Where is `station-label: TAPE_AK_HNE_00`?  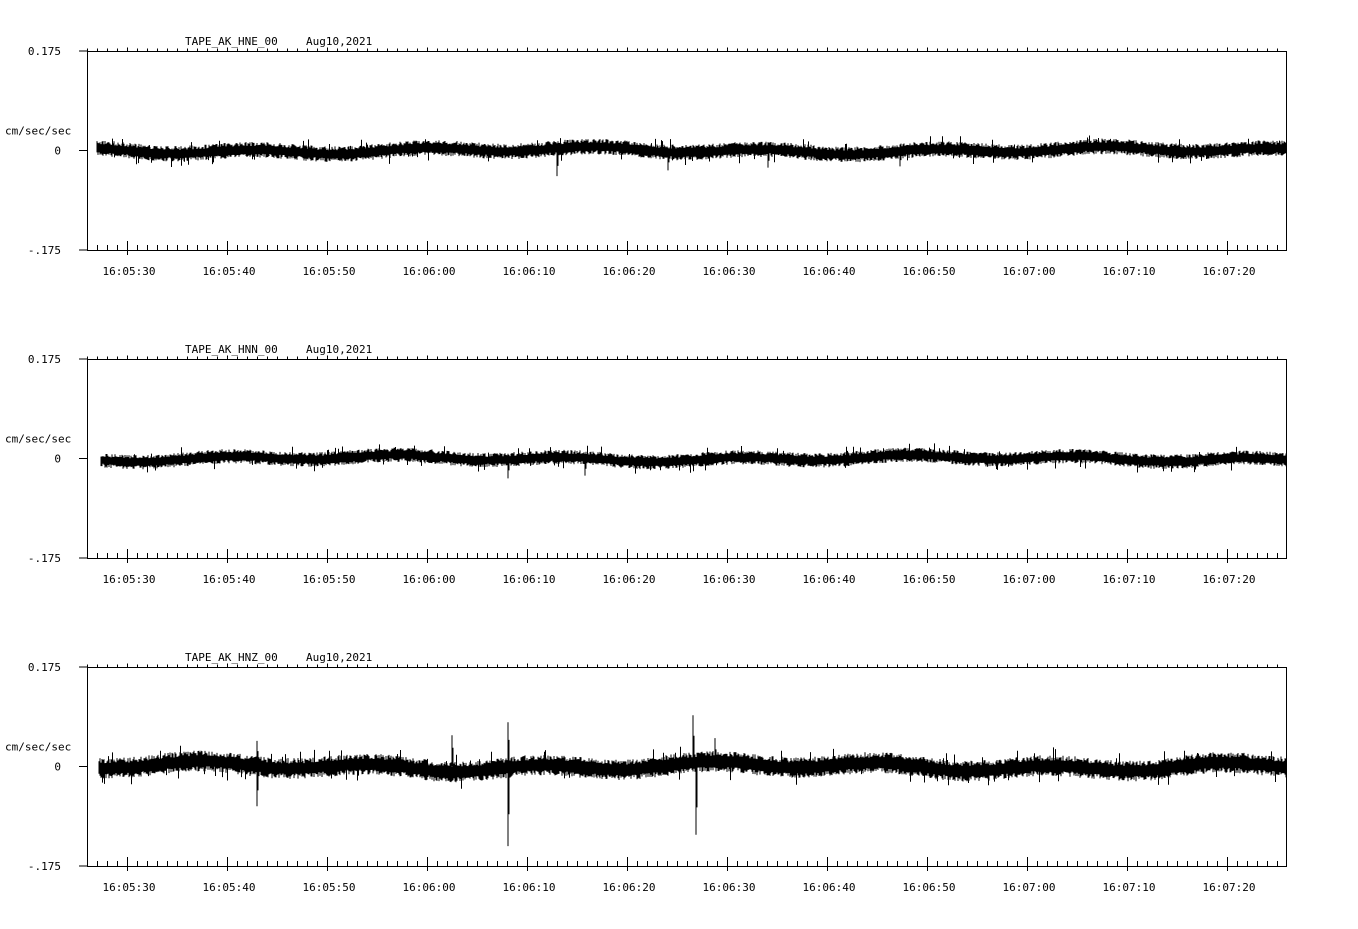 station-label: TAPE_AK_HNE_00 is located at coordinates (231, 41).